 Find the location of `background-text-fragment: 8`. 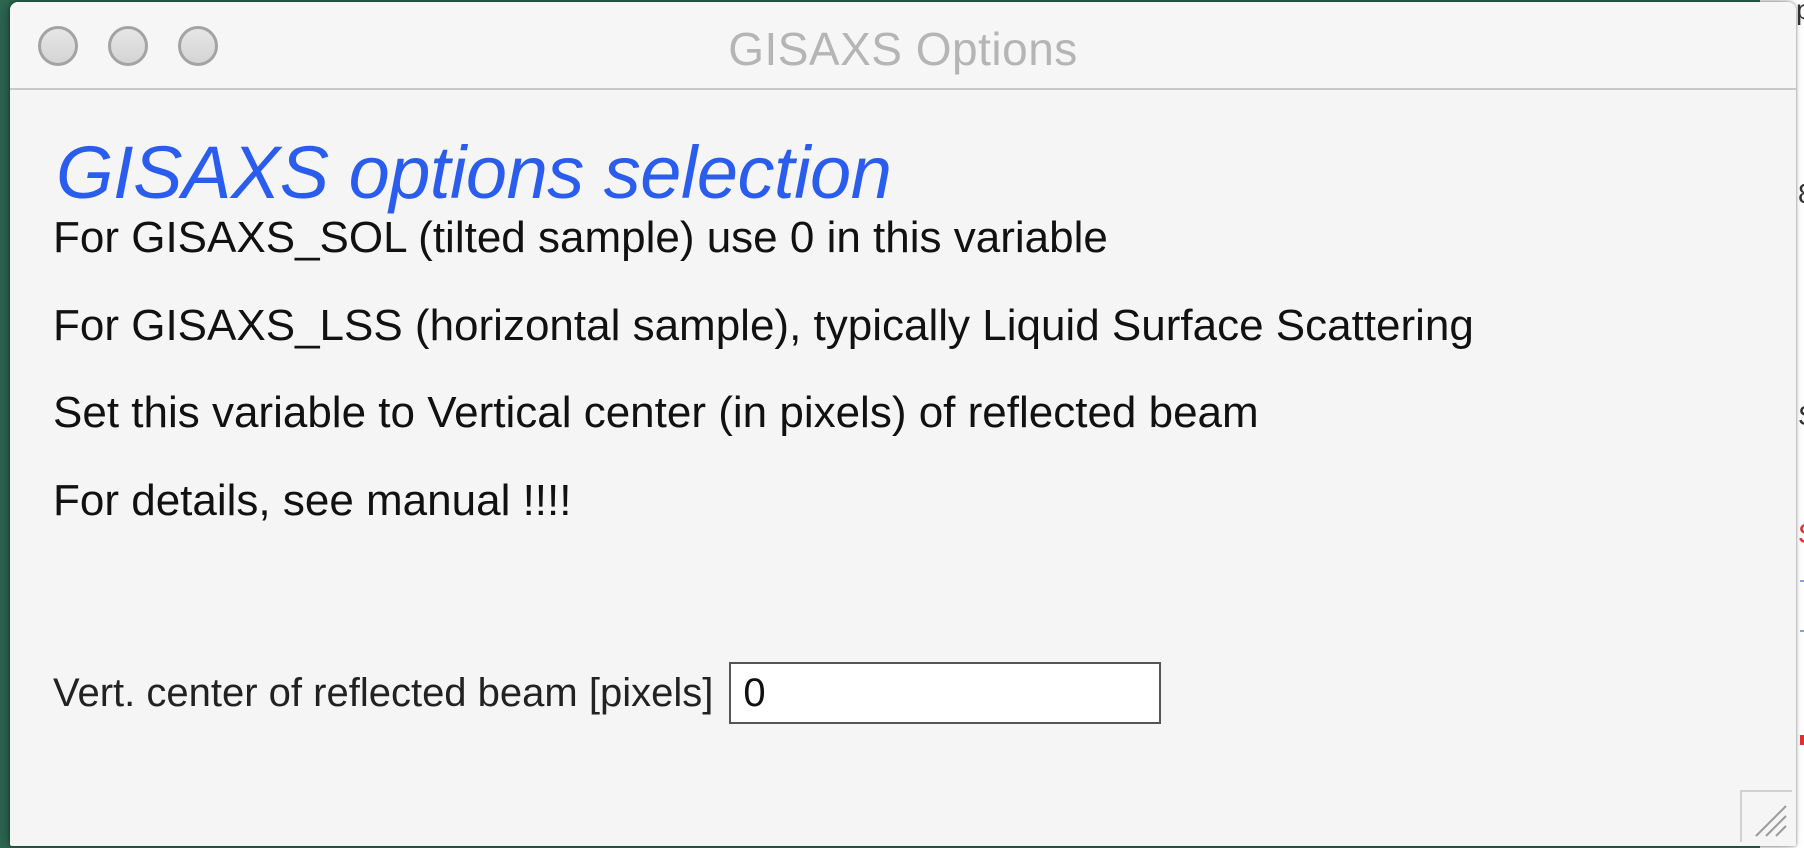

background-text-fragment: 8 is located at coordinates (1801, 194).